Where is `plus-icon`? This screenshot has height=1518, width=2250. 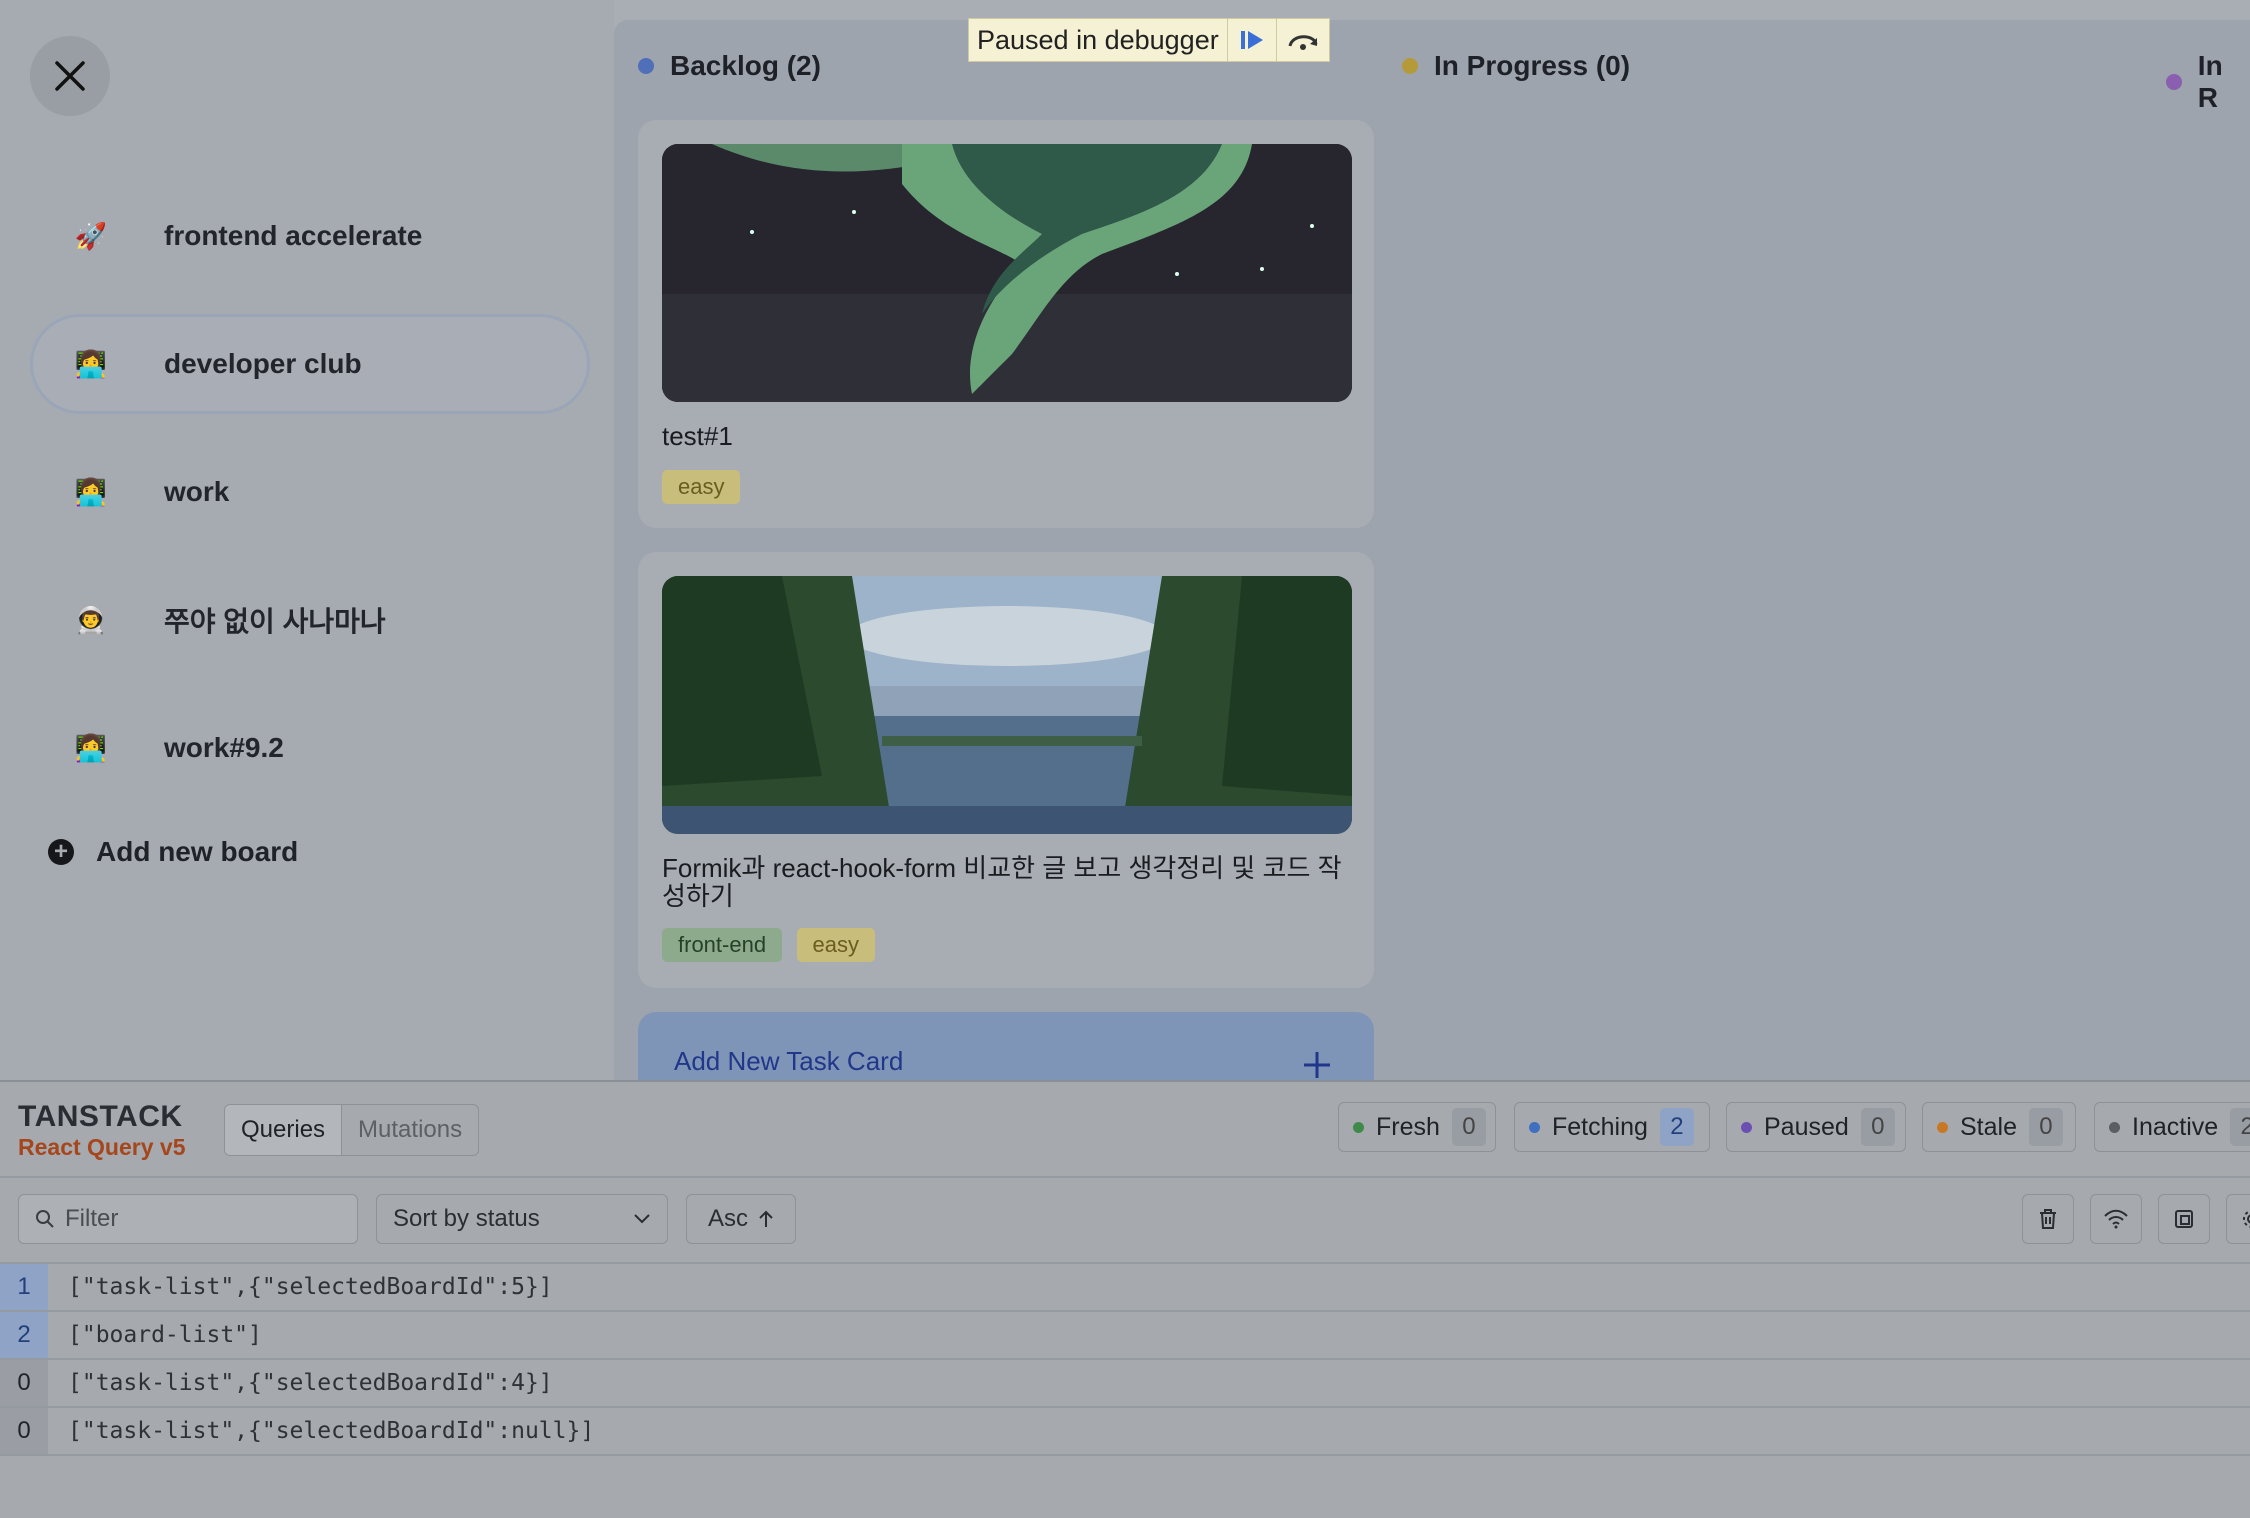 plus-icon is located at coordinates (1317, 1065).